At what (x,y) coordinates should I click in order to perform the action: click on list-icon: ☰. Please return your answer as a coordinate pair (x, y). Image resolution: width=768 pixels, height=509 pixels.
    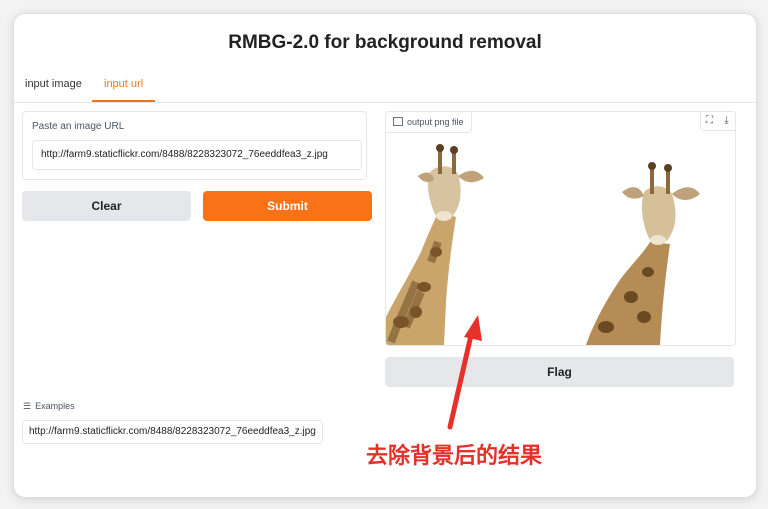
    Looking at the image, I should click on (27, 406).